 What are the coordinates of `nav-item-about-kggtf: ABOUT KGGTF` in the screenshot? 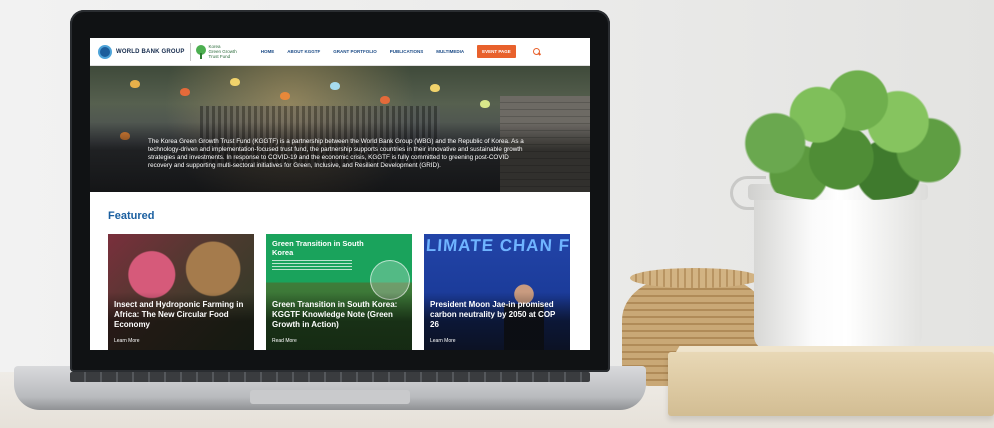 It's located at (303, 51).